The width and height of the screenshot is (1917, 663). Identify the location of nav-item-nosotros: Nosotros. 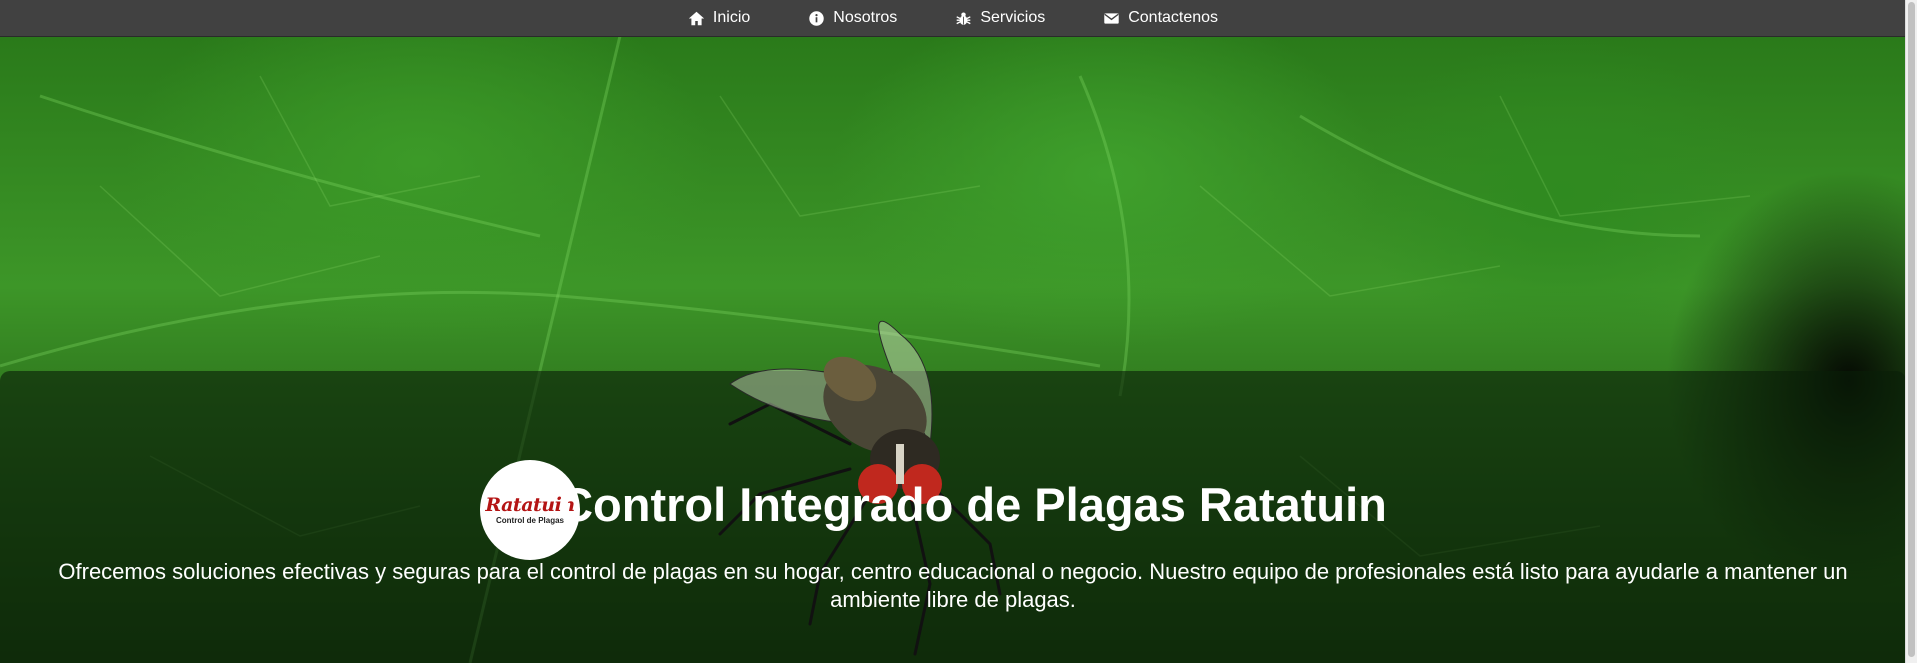
(852, 18).